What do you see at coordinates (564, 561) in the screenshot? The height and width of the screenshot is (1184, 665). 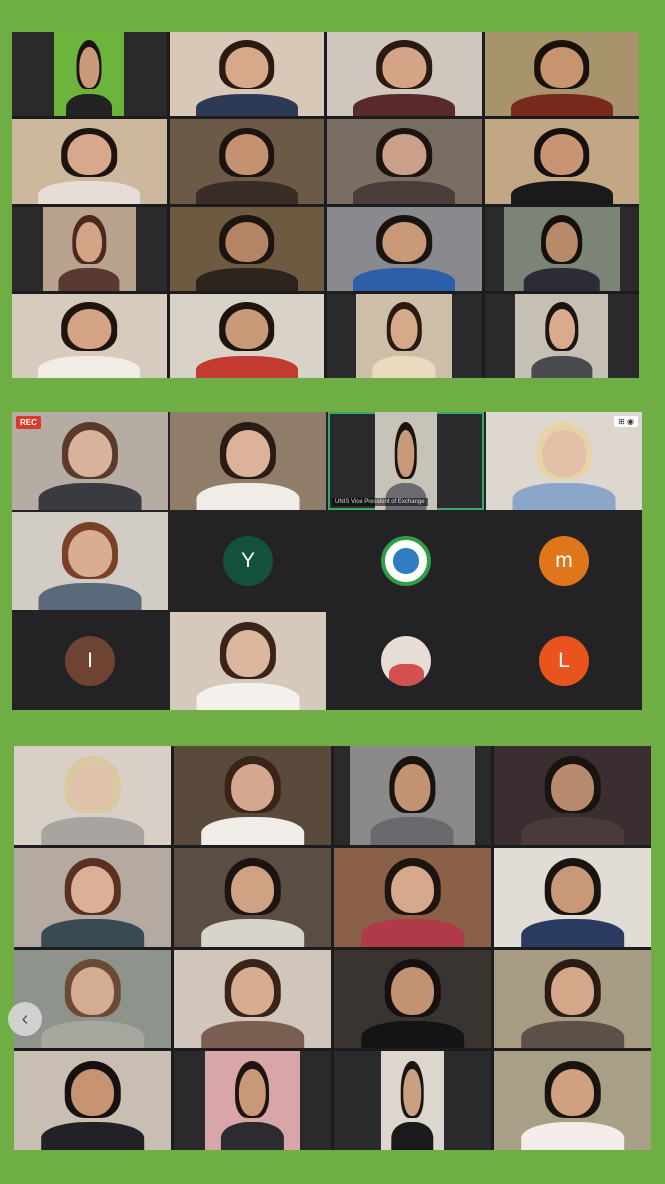 I see `camera-off-tile: m` at bounding box center [564, 561].